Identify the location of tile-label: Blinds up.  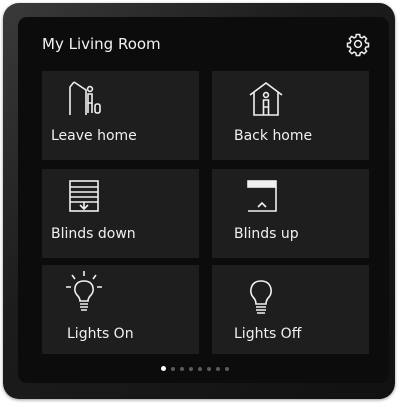
(266, 234).